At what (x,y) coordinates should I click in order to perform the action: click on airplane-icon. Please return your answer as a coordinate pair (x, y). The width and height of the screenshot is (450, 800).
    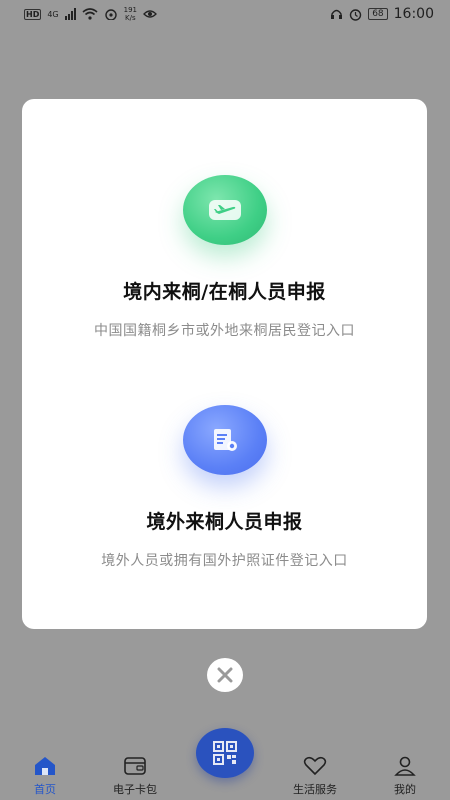
    Looking at the image, I should click on (224, 210).